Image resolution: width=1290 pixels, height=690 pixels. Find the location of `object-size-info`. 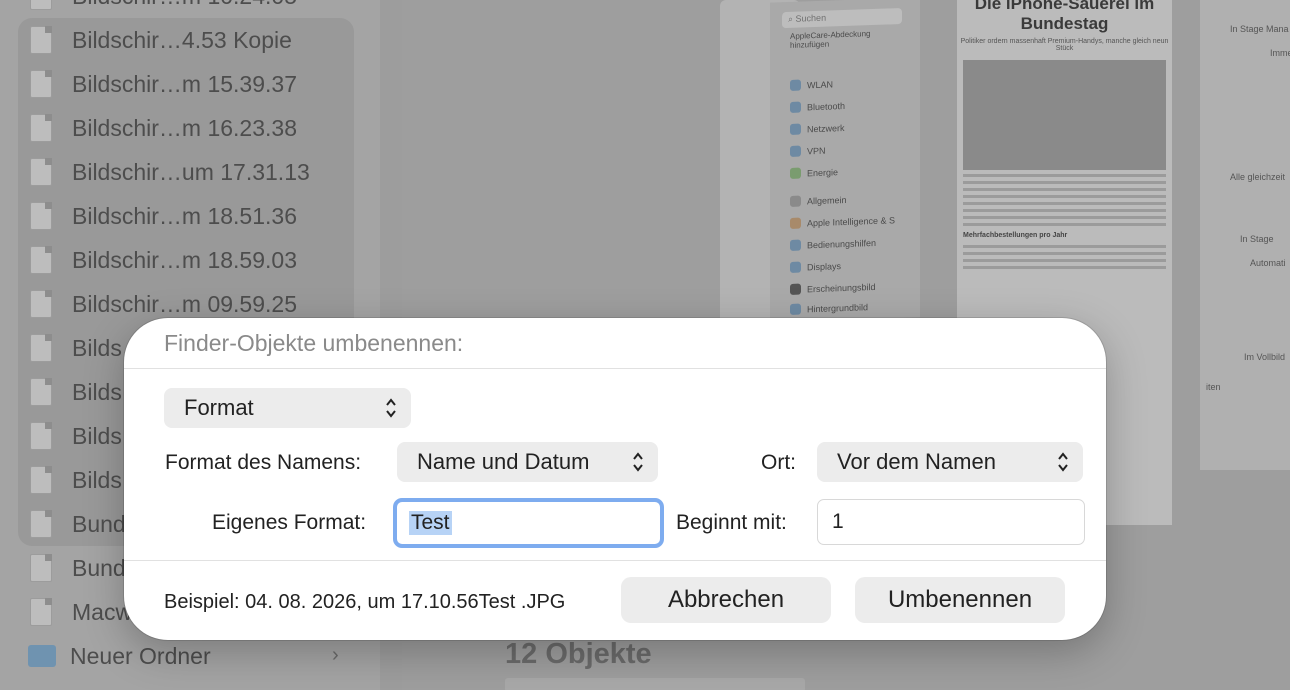

object-size-info is located at coordinates (655, 684).